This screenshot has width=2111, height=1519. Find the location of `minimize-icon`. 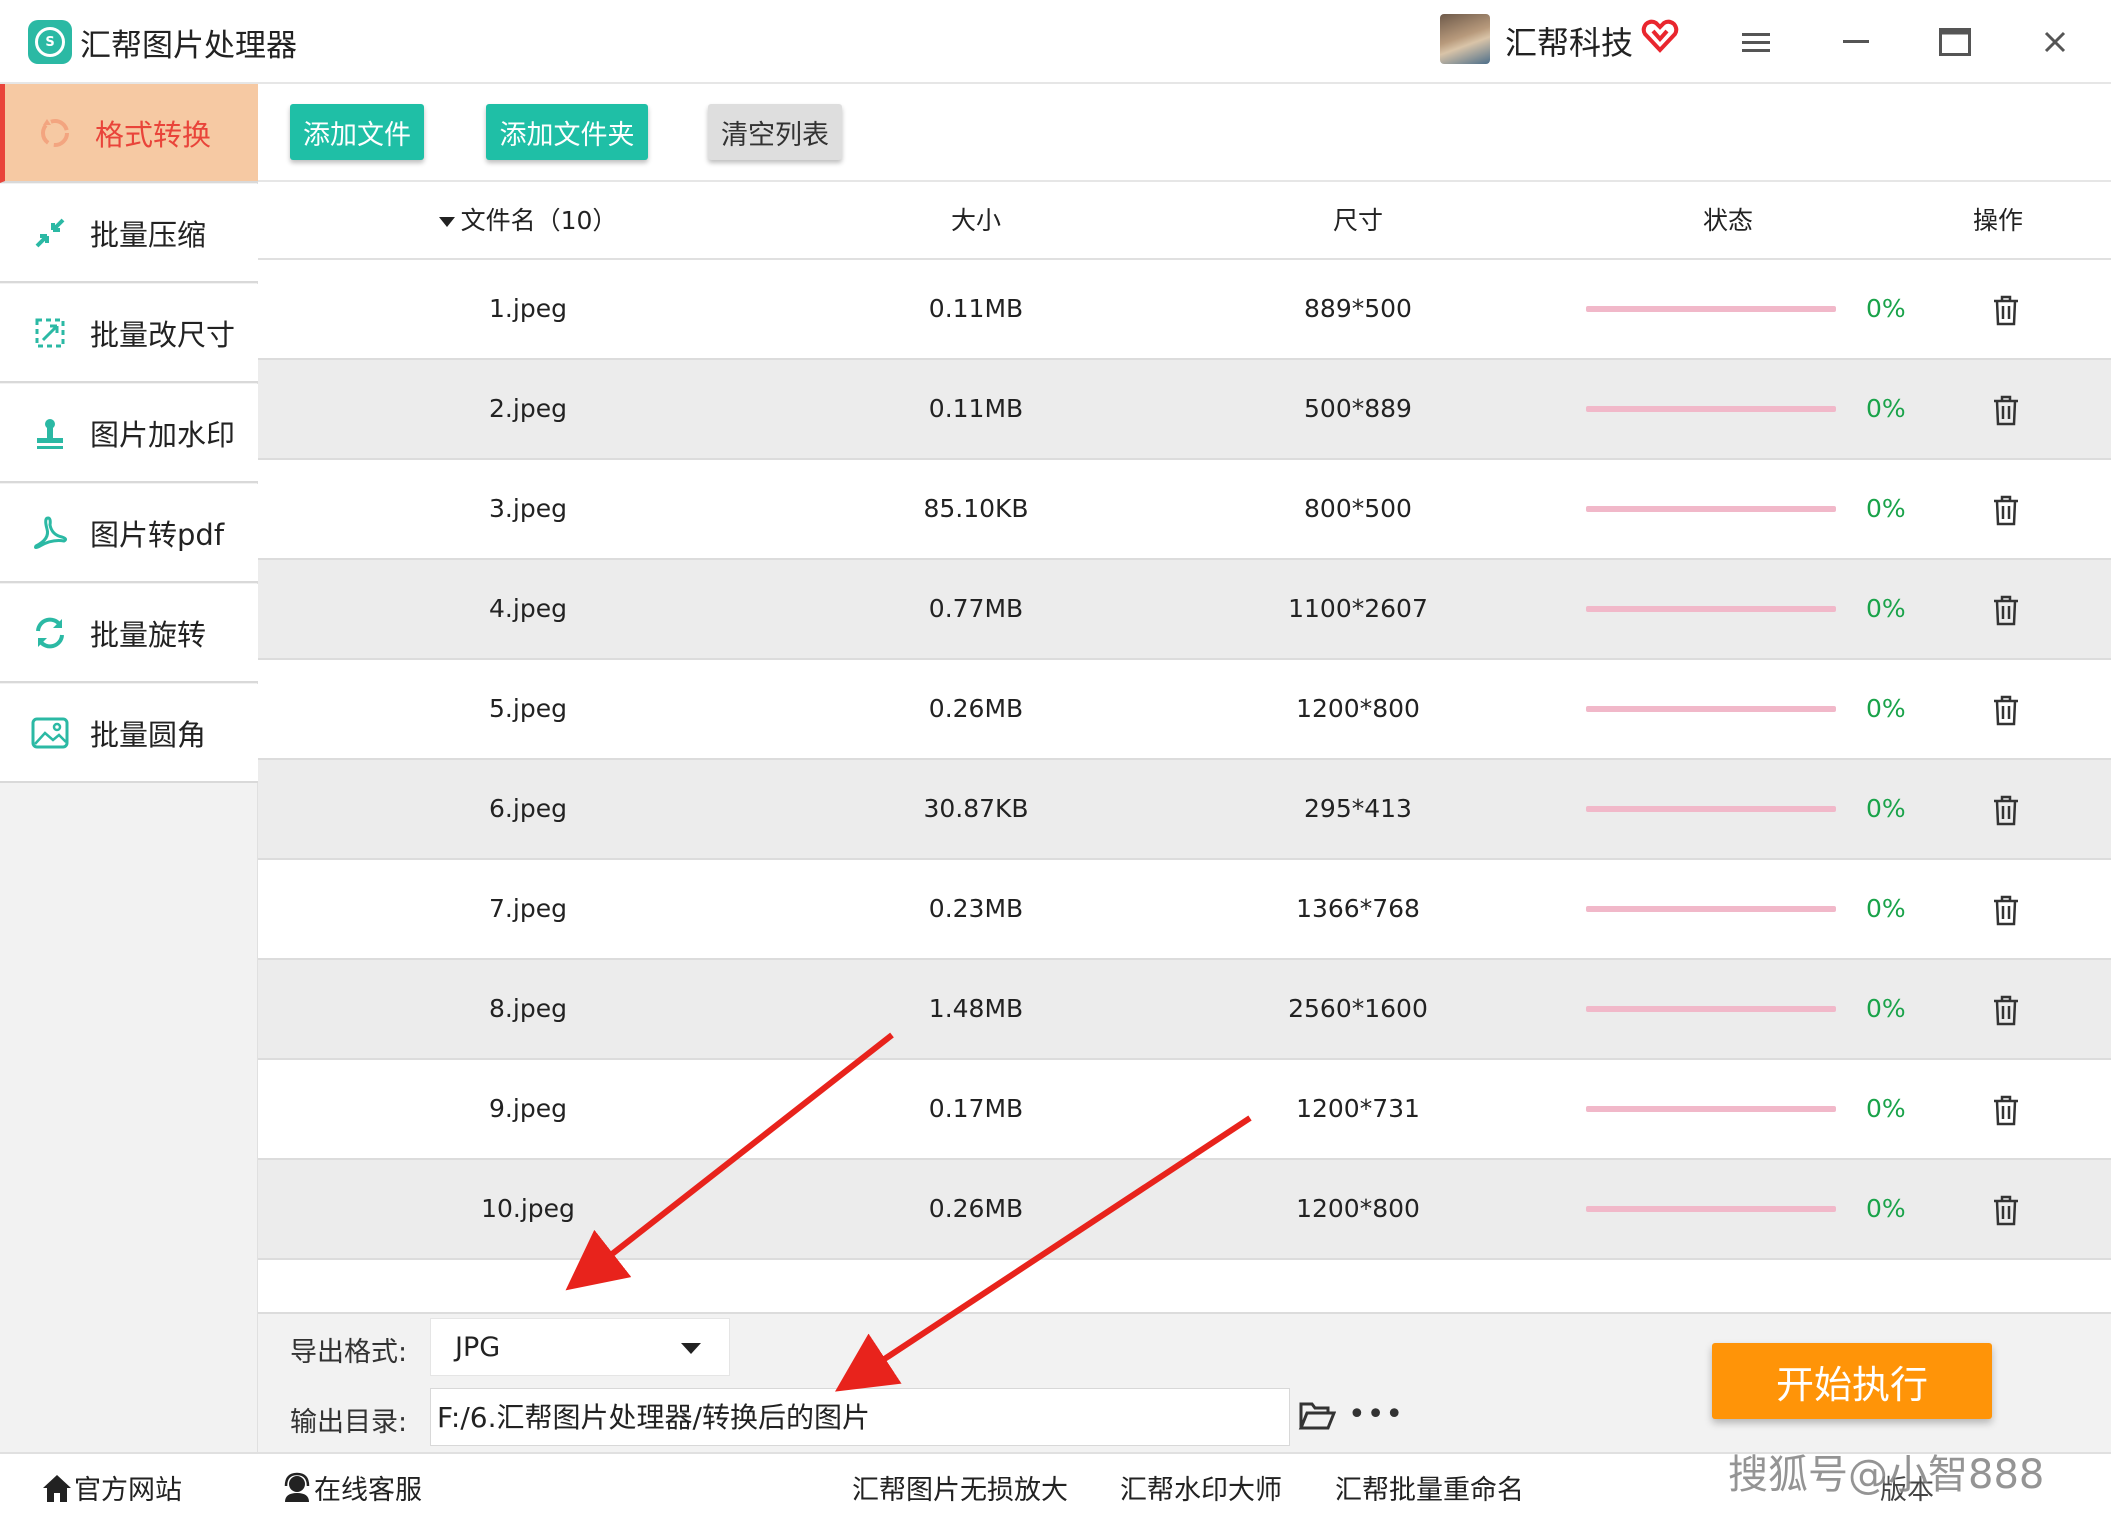

minimize-icon is located at coordinates (1856, 42).